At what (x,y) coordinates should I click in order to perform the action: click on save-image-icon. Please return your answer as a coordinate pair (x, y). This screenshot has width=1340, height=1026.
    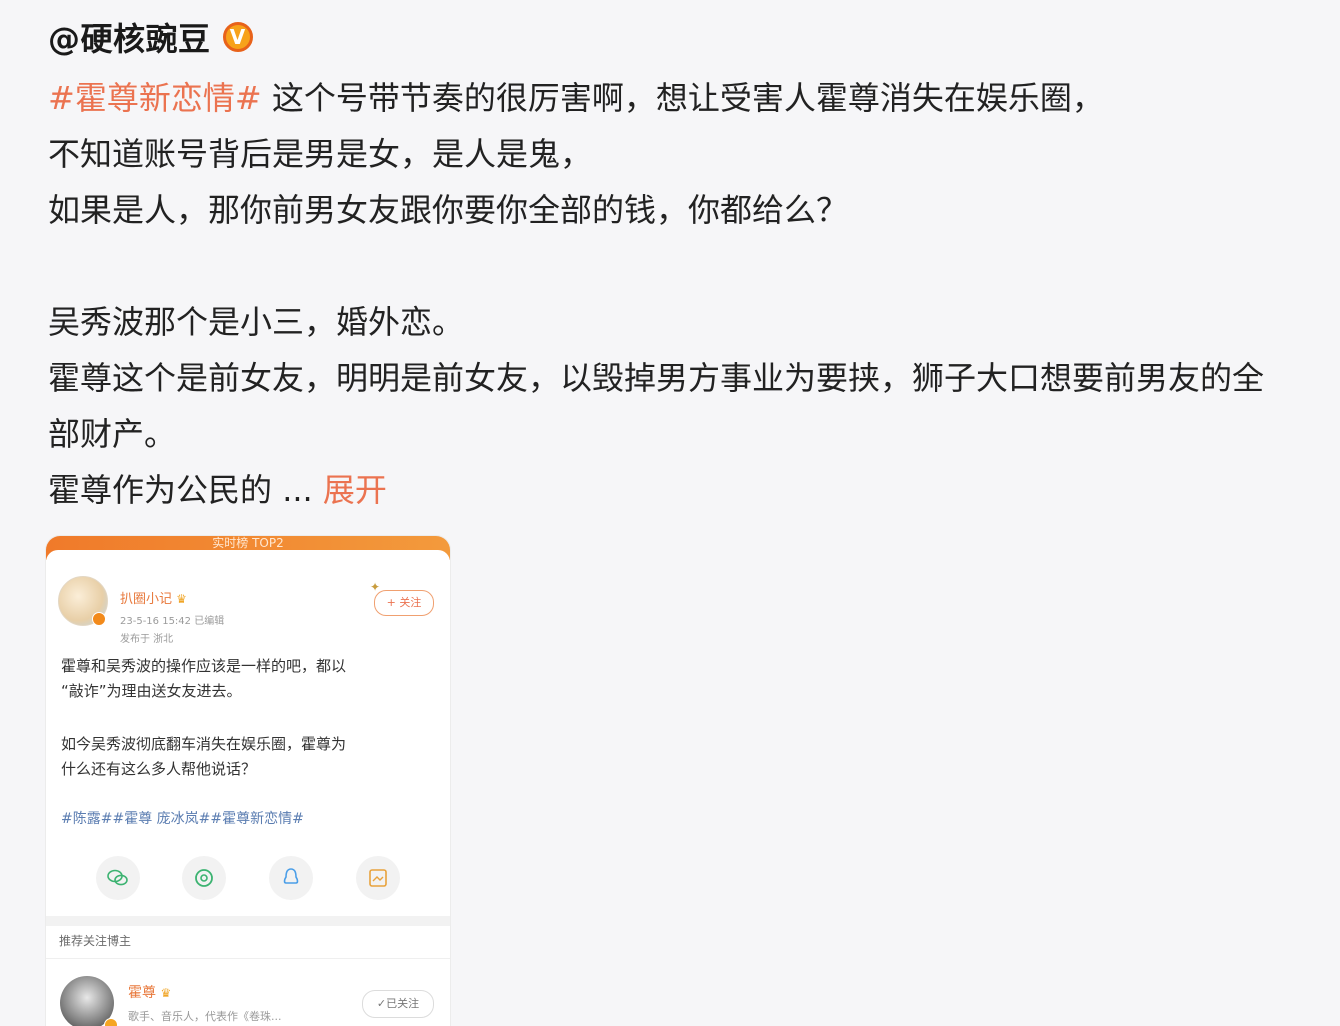
    Looking at the image, I should click on (378, 878).